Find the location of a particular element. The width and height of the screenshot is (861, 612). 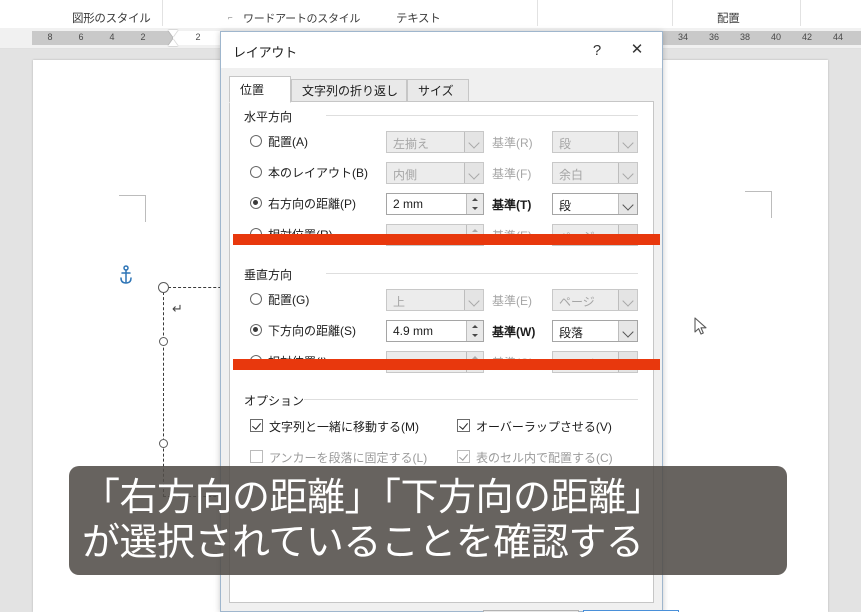

spinner-absolute-v-value: 4.9 mm is located at coordinates (435, 331).